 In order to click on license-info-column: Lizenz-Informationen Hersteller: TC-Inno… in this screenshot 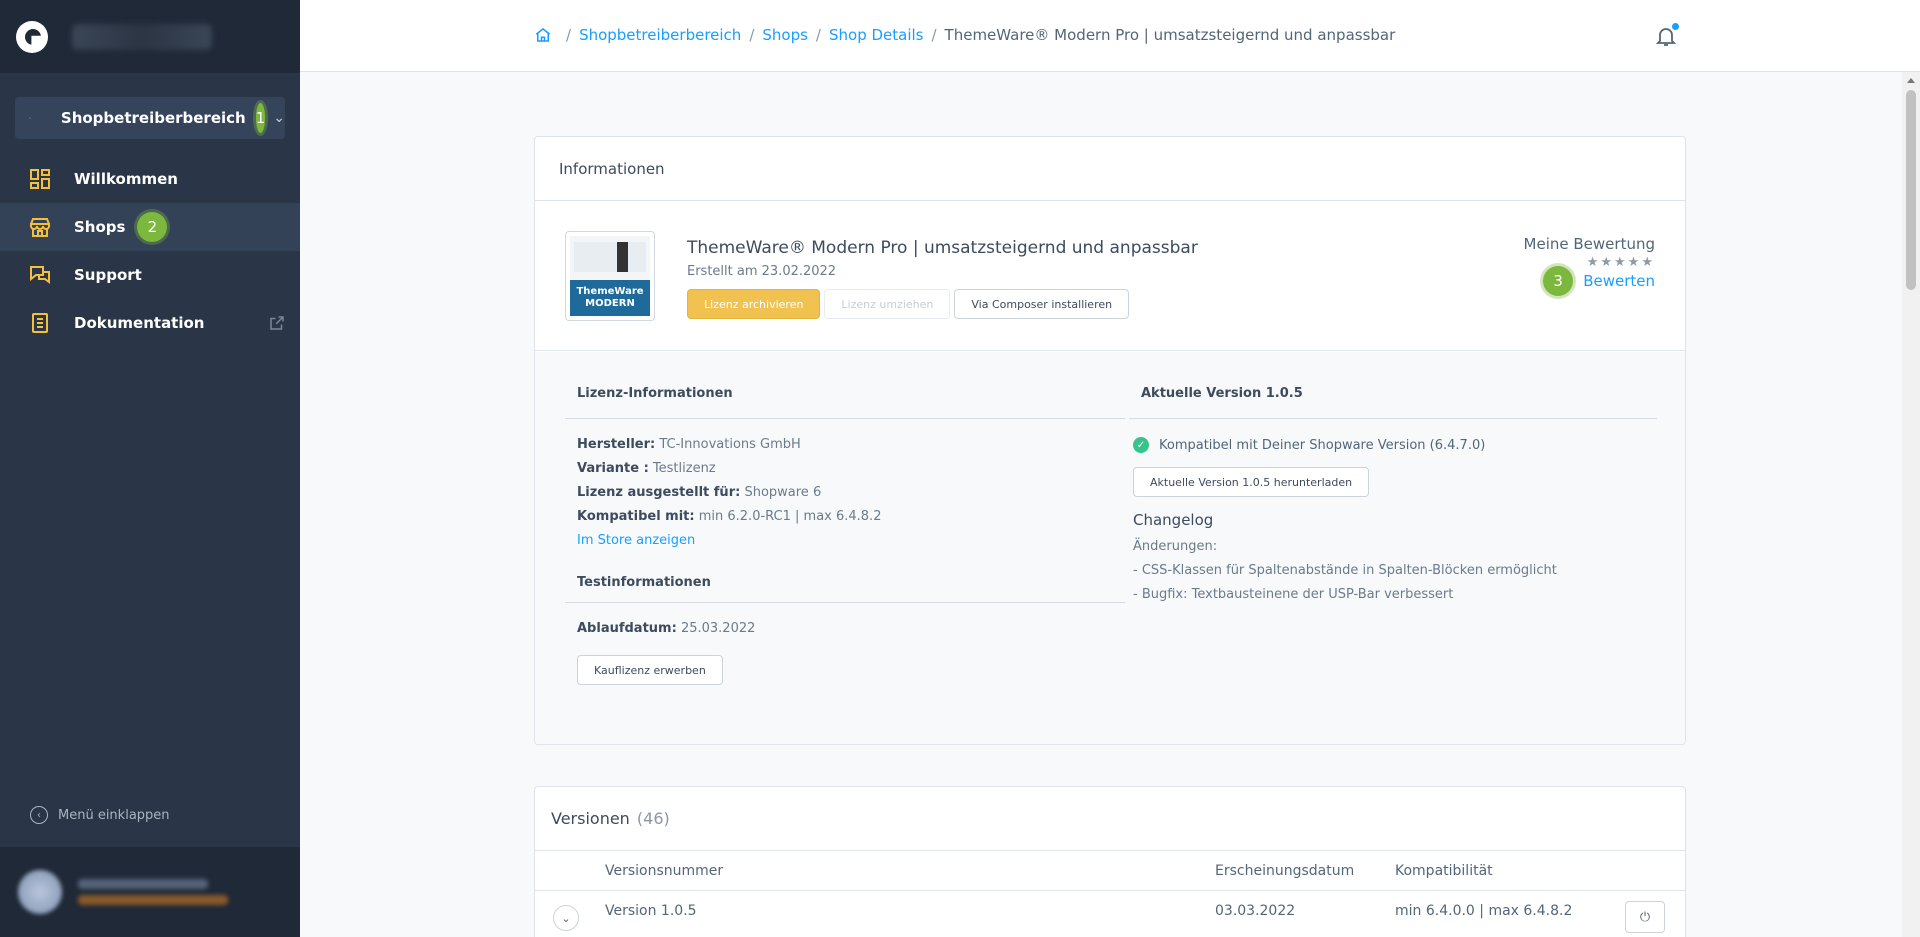, I will do `click(845, 518)`.